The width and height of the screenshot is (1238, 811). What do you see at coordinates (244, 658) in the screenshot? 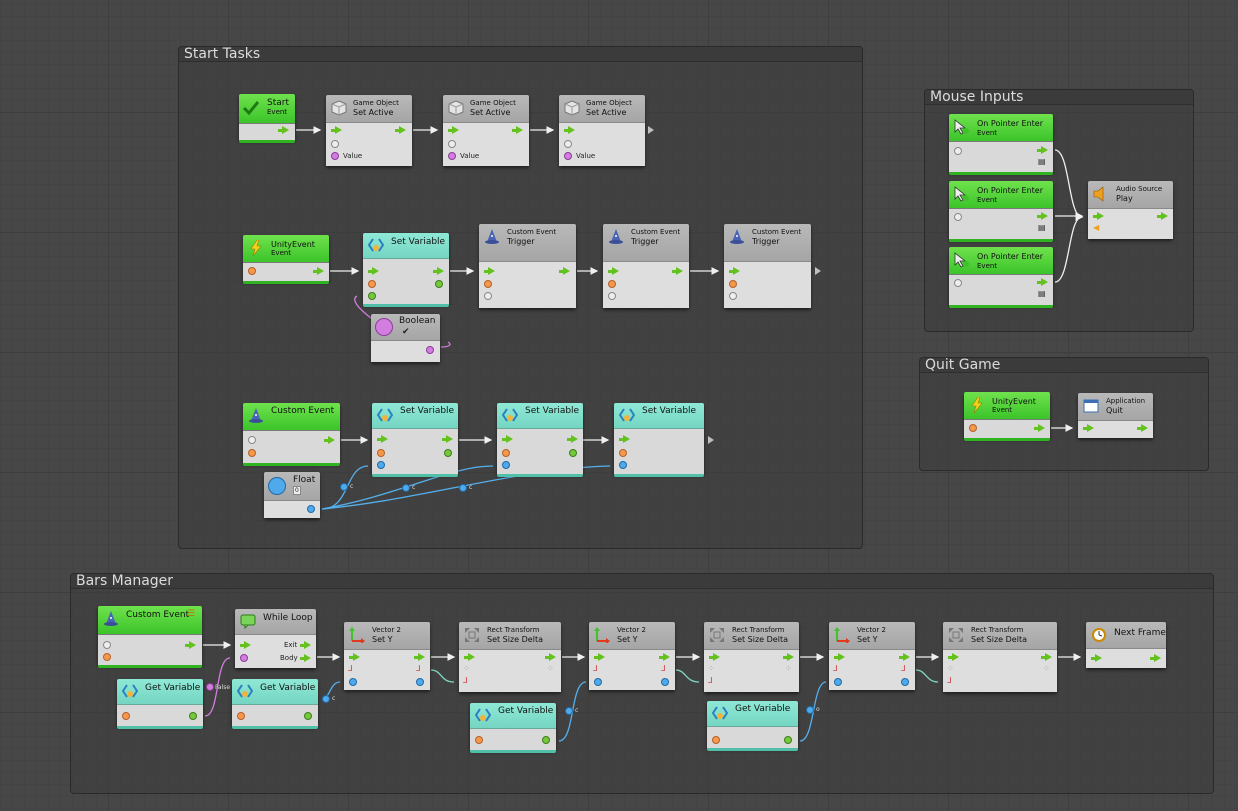
I see `condition-port` at bounding box center [244, 658].